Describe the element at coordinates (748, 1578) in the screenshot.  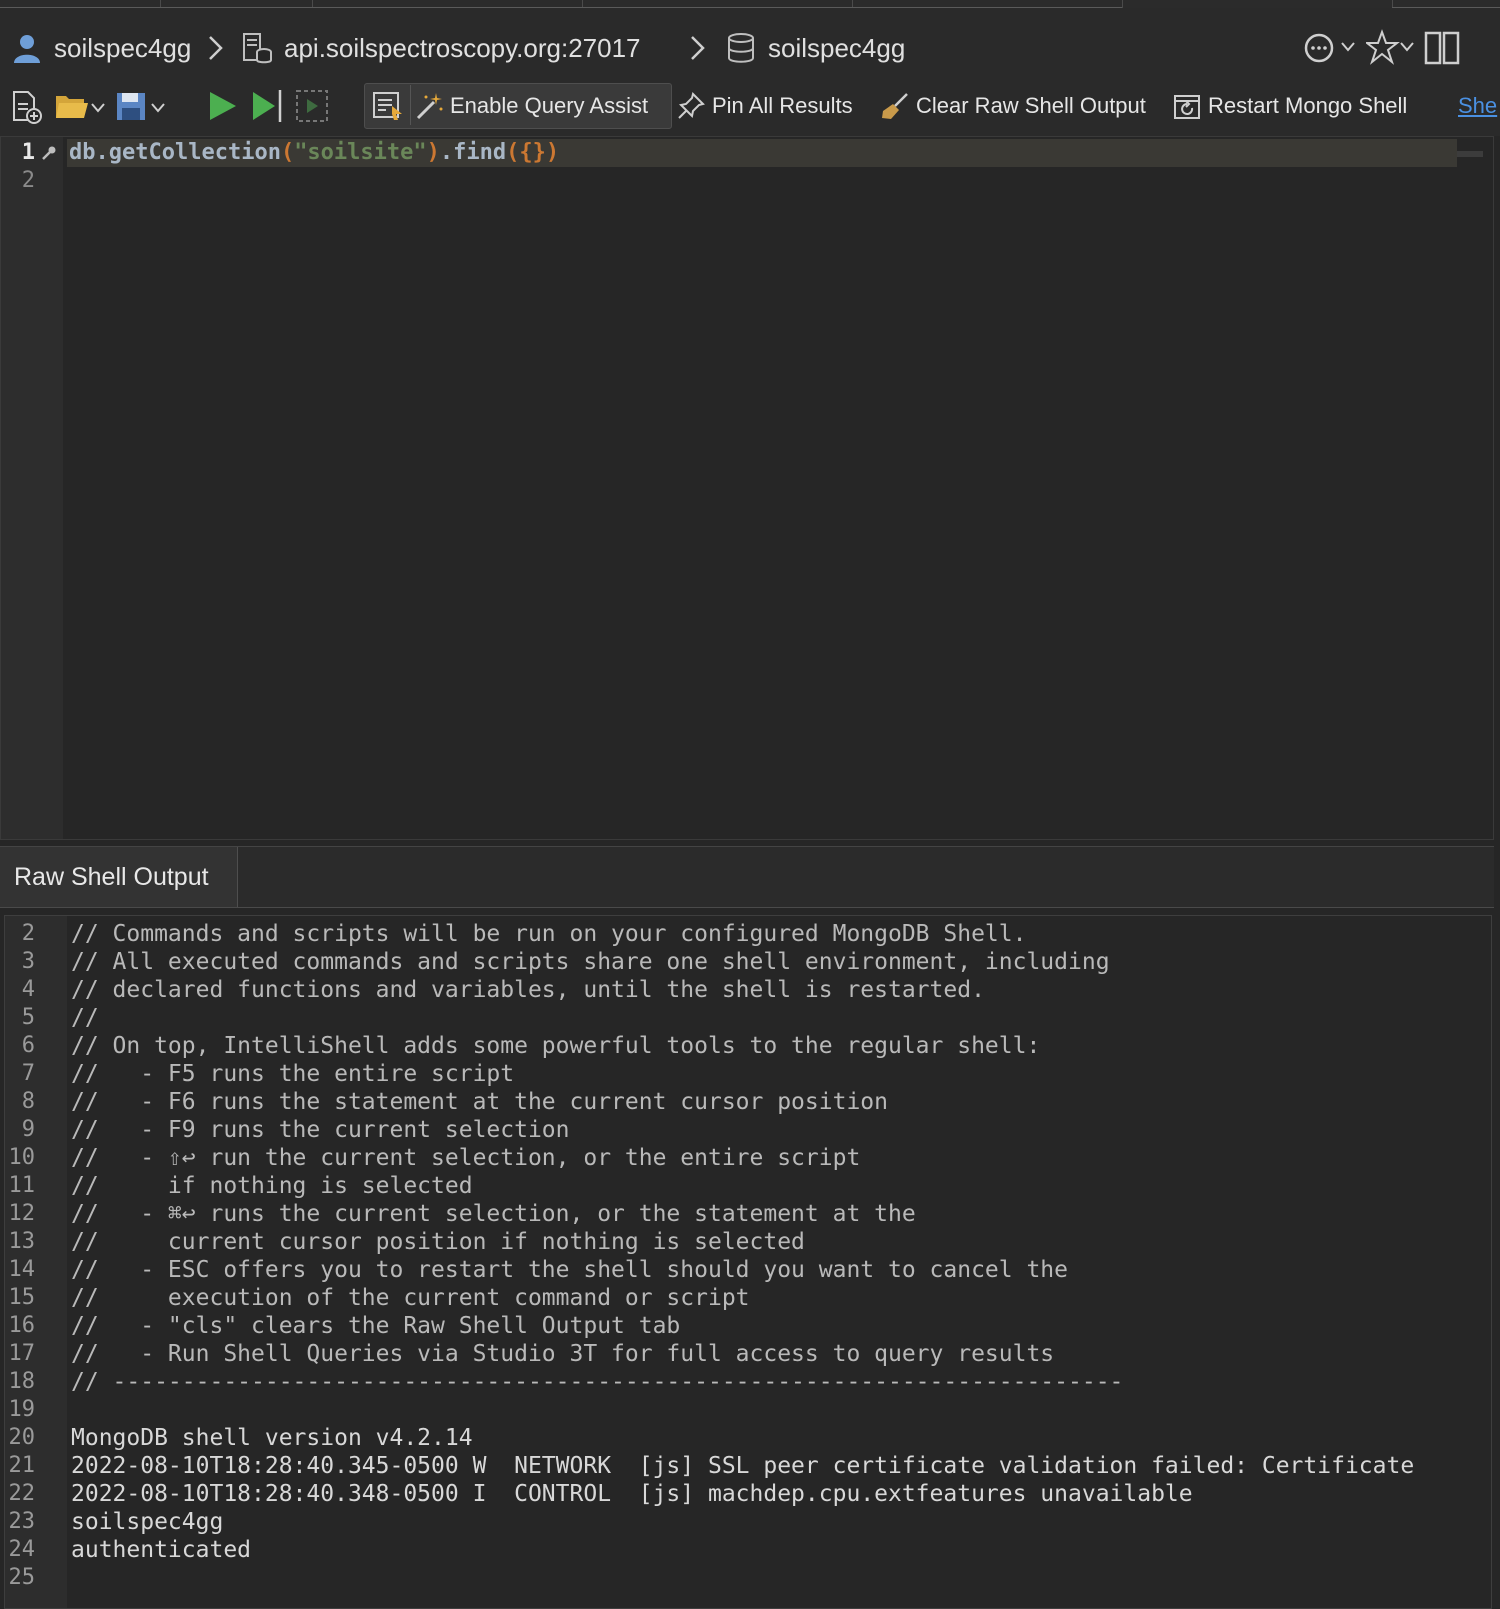
I see `output-line: 25` at that location.